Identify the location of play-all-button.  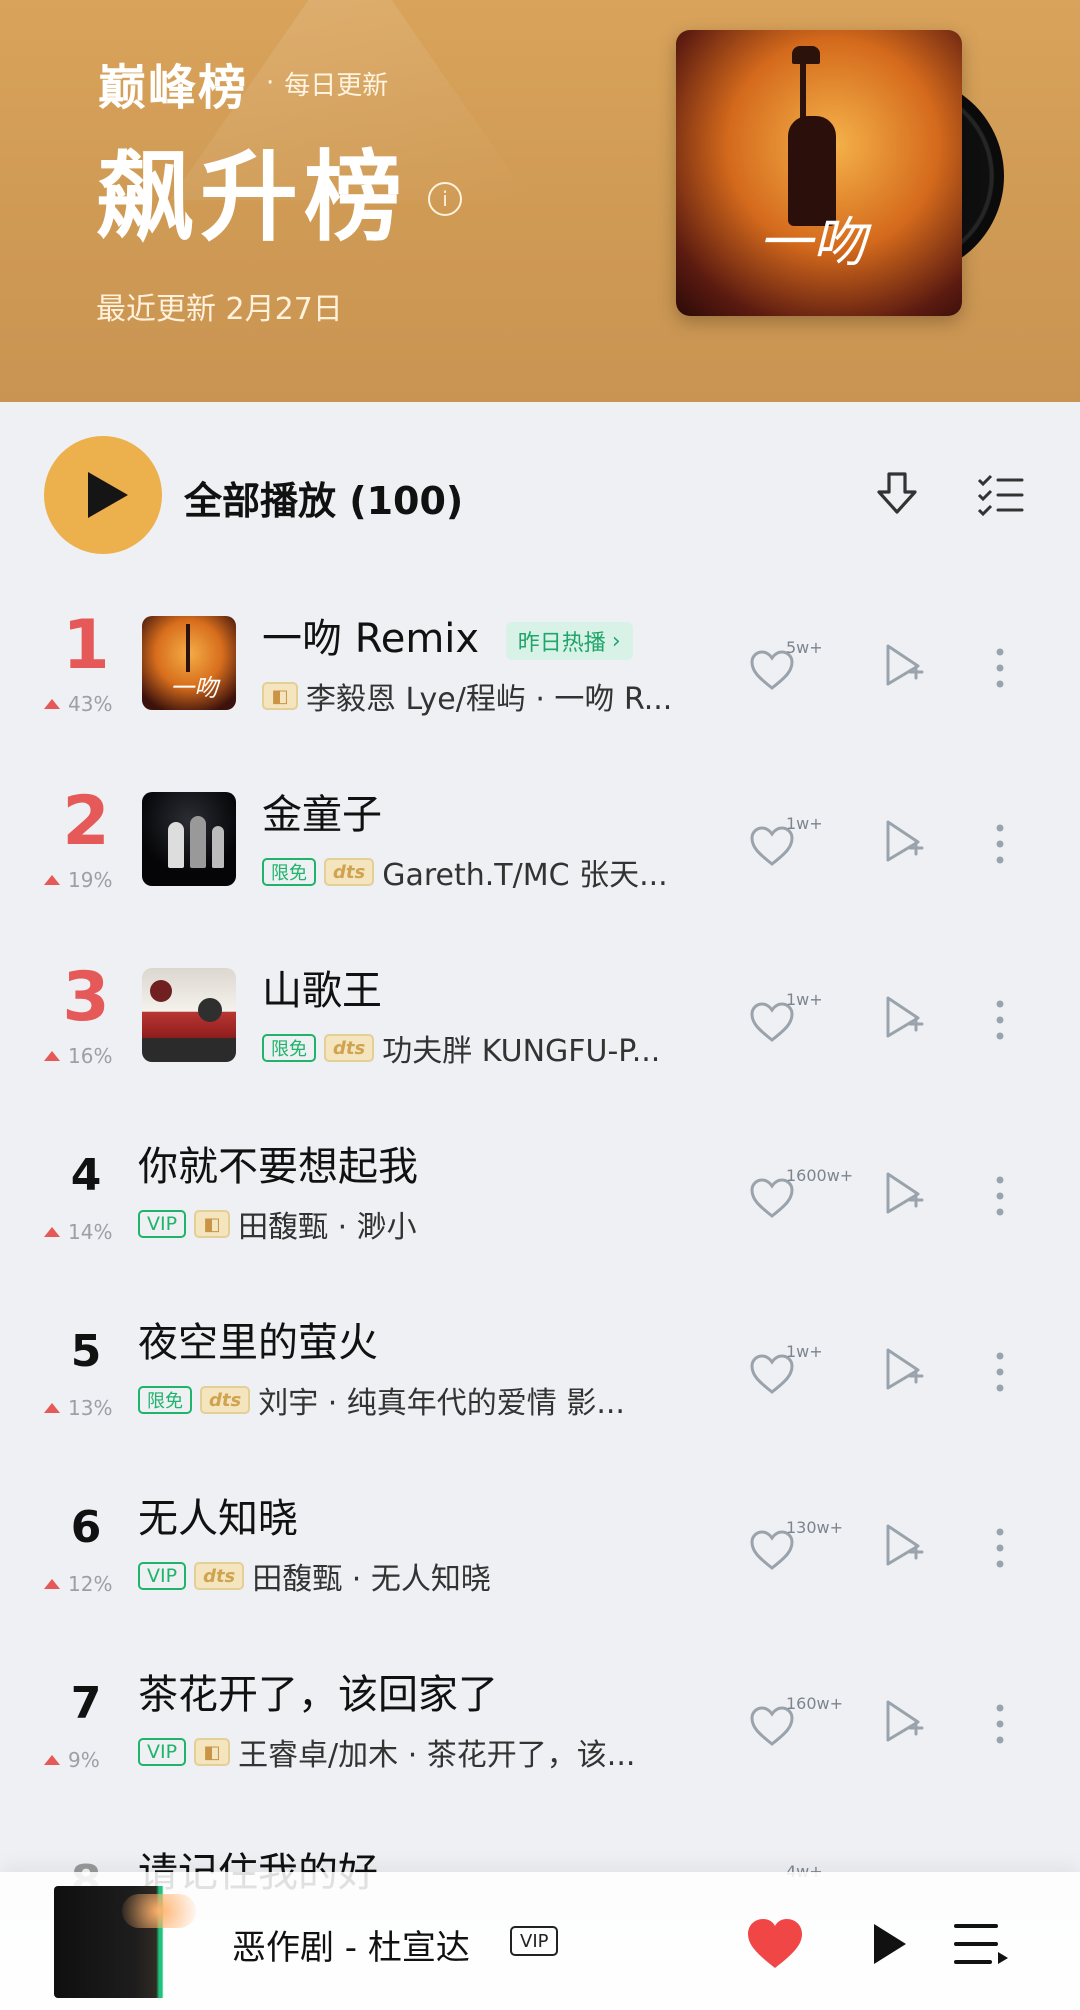
(103, 495).